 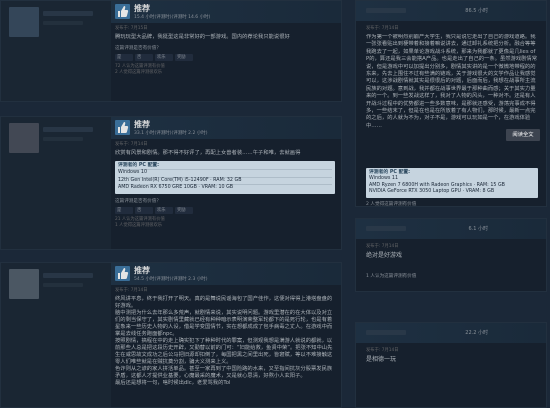 What do you see at coordinates (226, 128) in the screenshot?
I see `review-header: 推荐 33.1 小时(评测时)(评测时 2.2 小时)` at bounding box center [226, 128].